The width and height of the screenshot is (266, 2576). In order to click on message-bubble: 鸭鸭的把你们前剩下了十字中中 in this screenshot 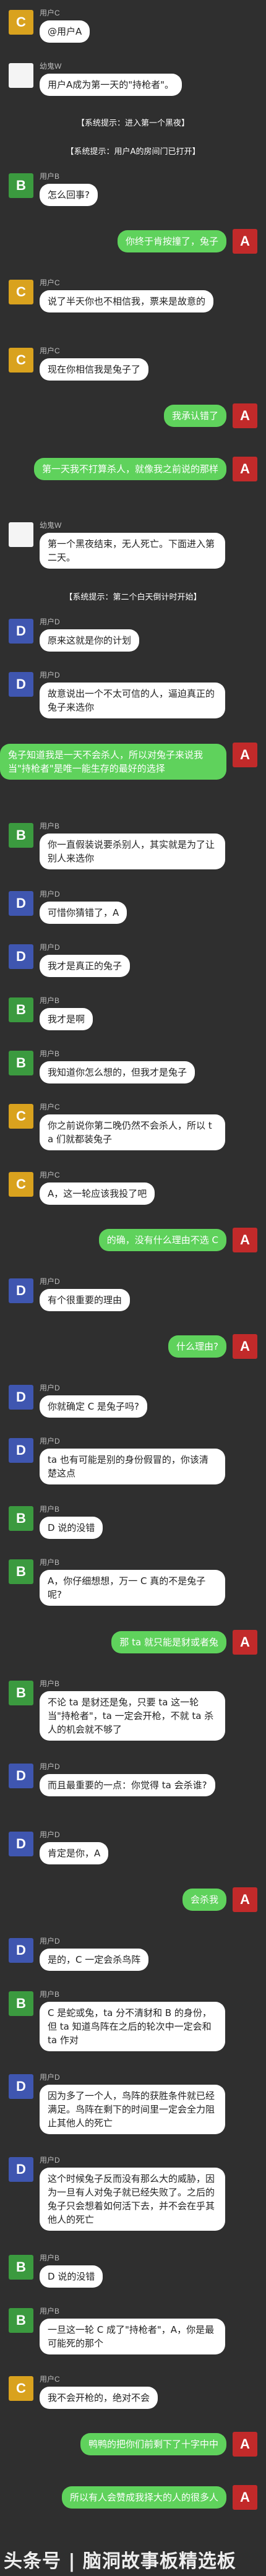, I will do `click(153, 2444)`.